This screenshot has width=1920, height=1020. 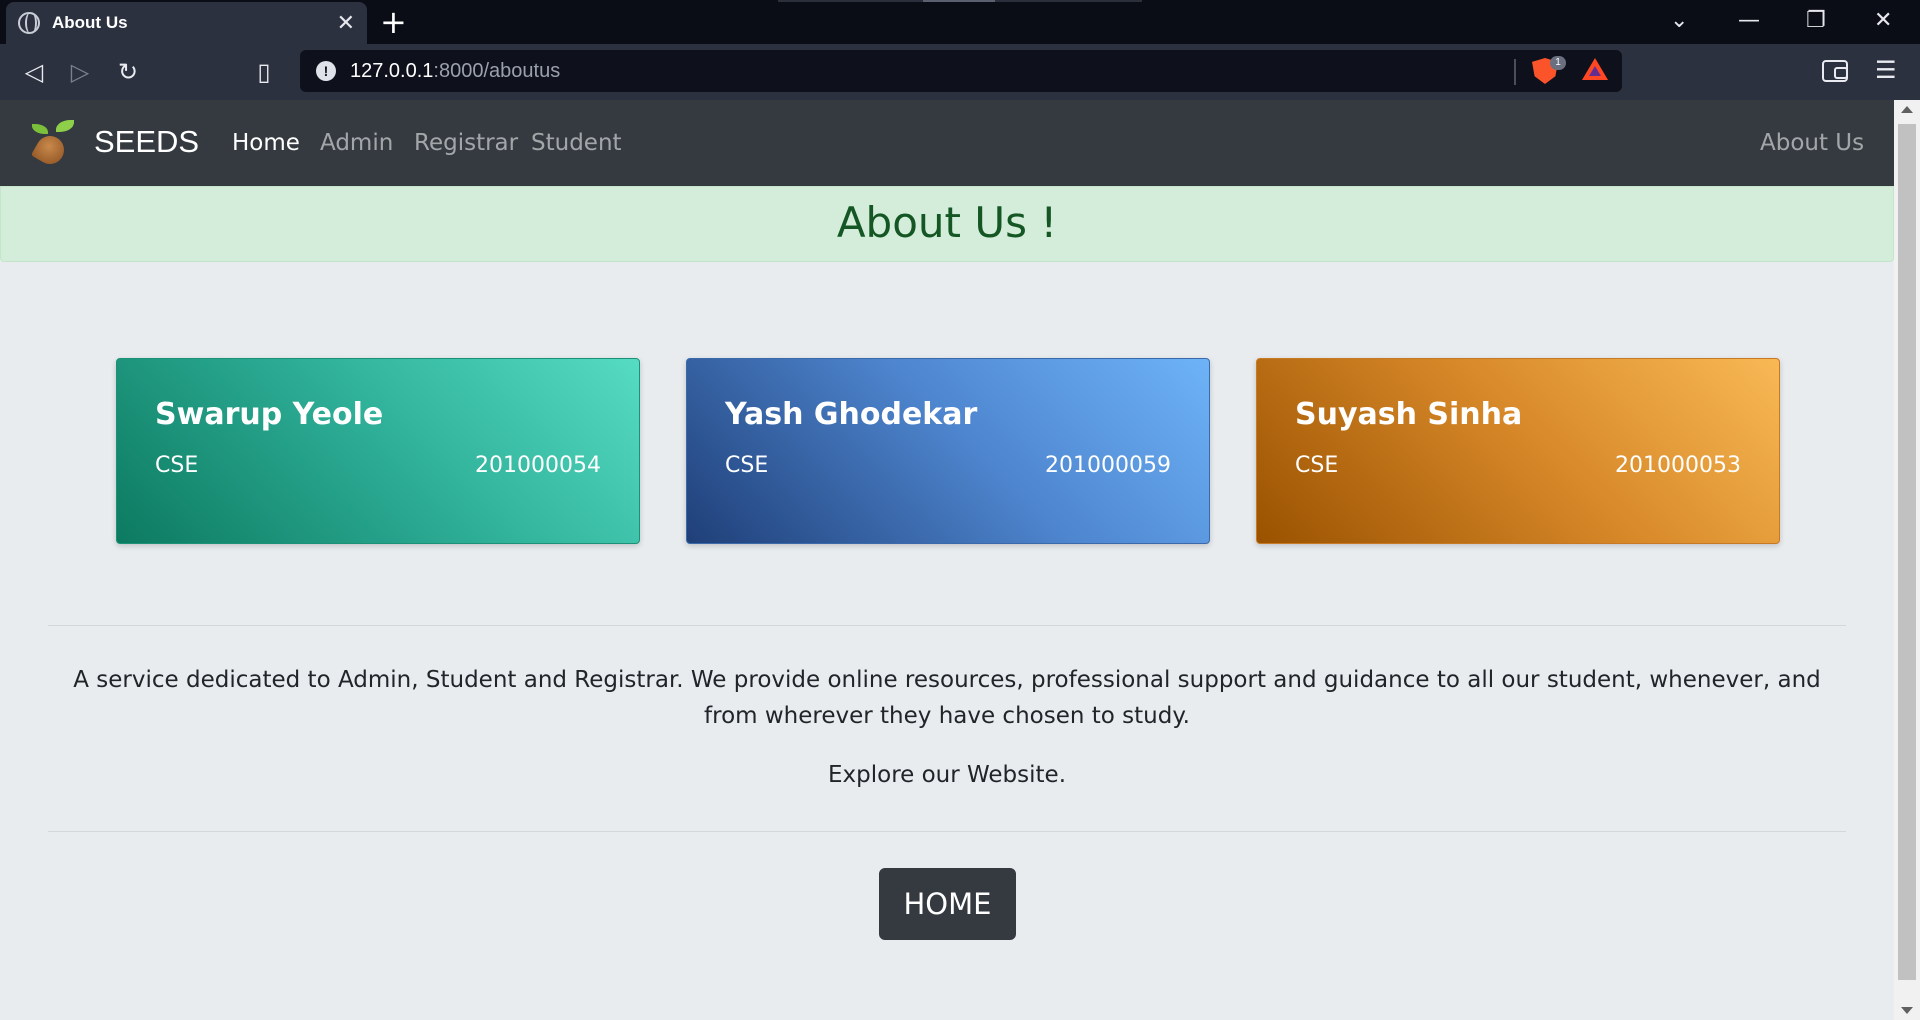 What do you see at coordinates (960, 22) in the screenshot?
I see `browser-tab-strip: About Us ✕ + ⌄ — ❐ ✕` at bounding box center [960, 22].